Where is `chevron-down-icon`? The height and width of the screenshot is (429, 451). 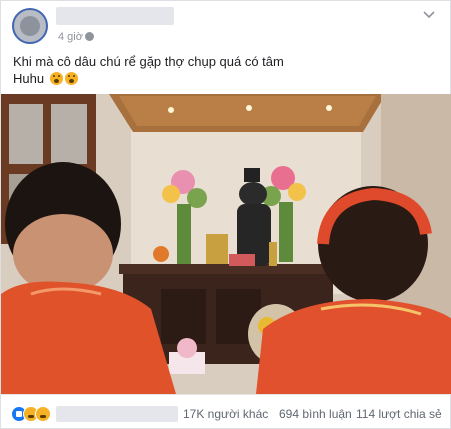
chevron-down-icon is located at coordinates (429, 16).